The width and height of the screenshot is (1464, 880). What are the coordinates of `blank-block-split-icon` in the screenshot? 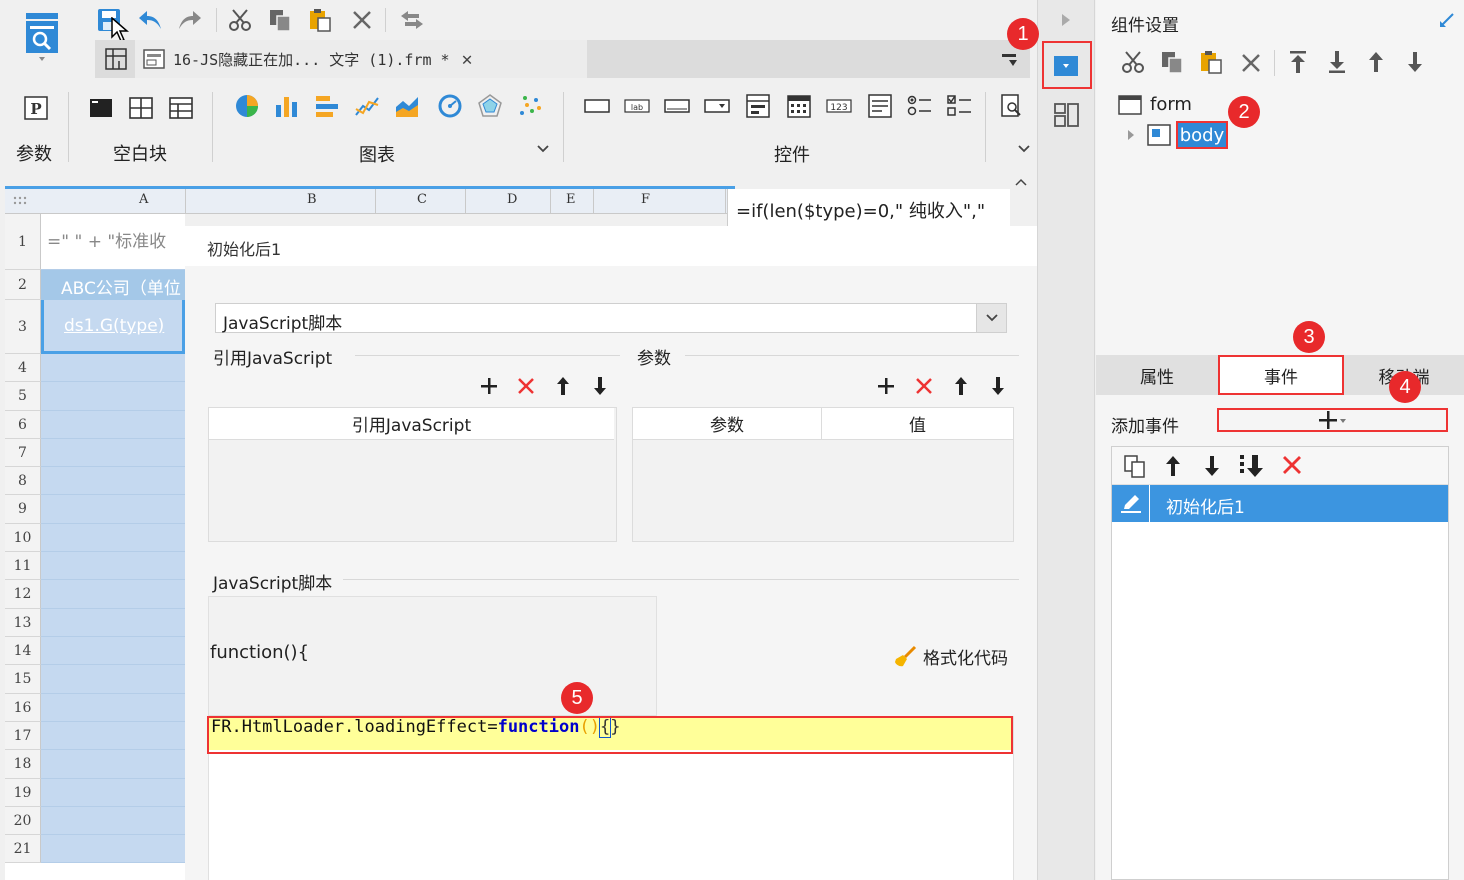 It's located at (141, 108).